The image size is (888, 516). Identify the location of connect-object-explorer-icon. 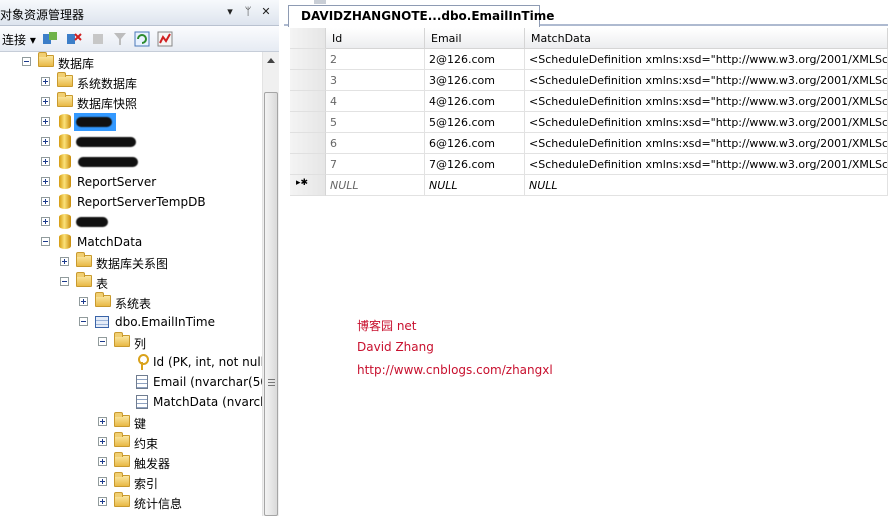
(50, 39).